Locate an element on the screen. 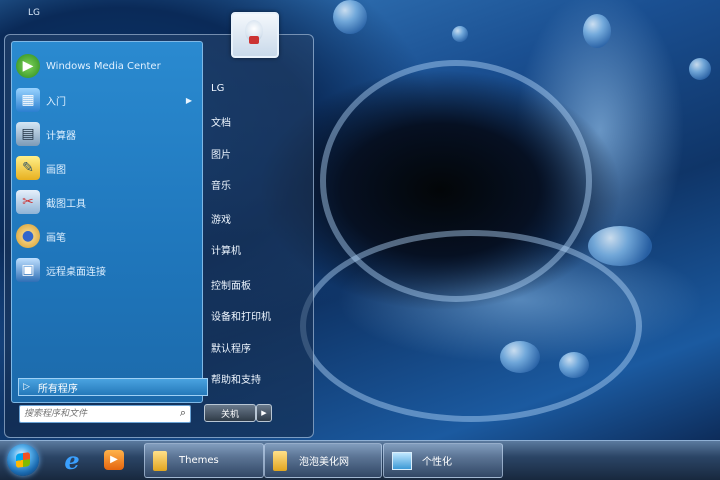  all-programs-button: ▷ 所有程序 is located at coordinates (113, 387).